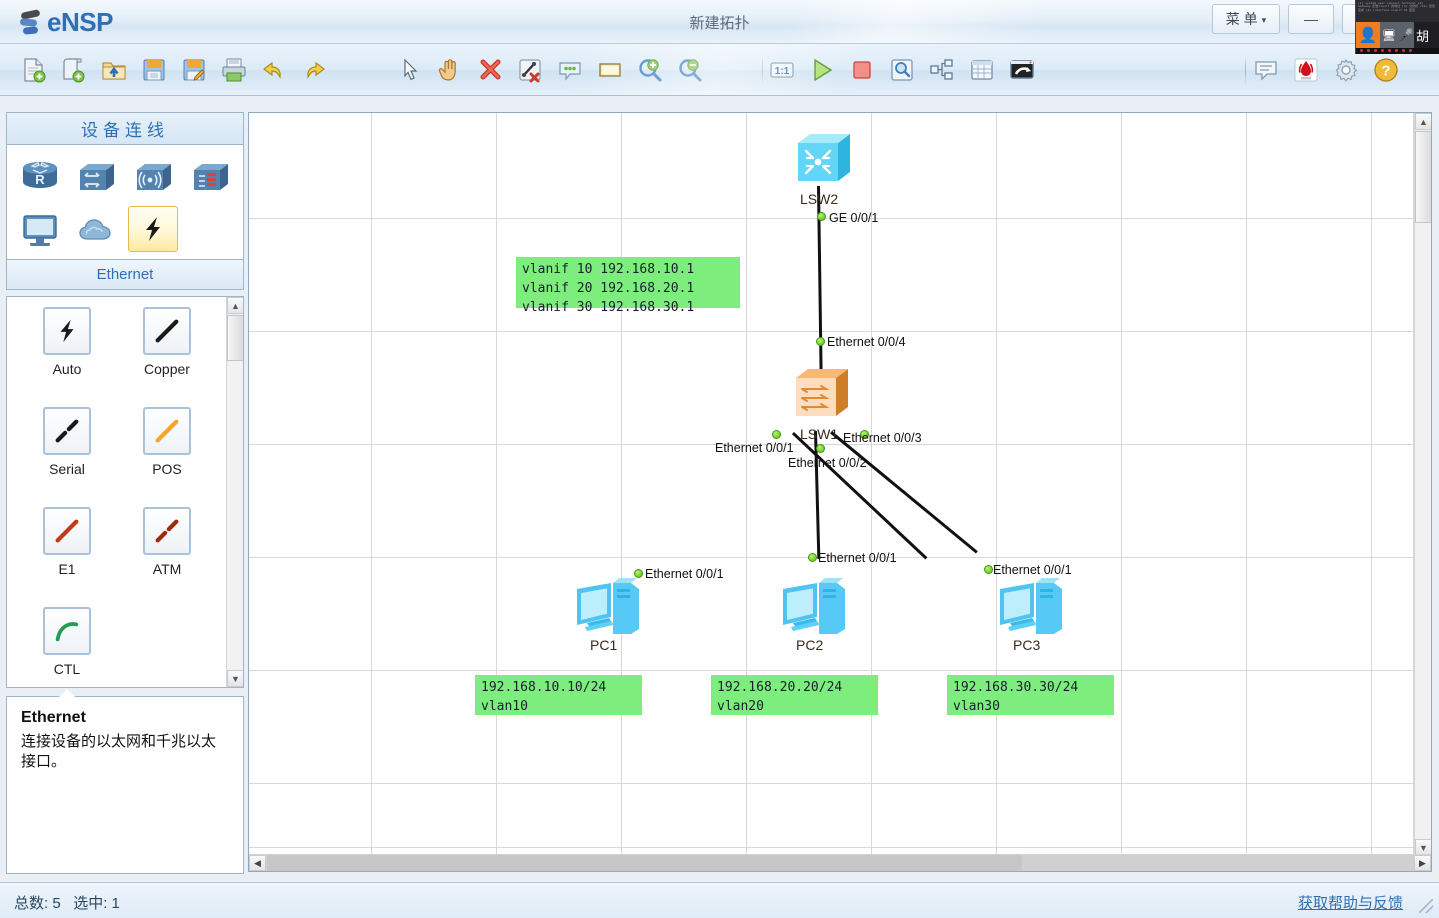  I want to click on canvas-vertical-scrollbar: ▲ ▼, so click(1422, 484).